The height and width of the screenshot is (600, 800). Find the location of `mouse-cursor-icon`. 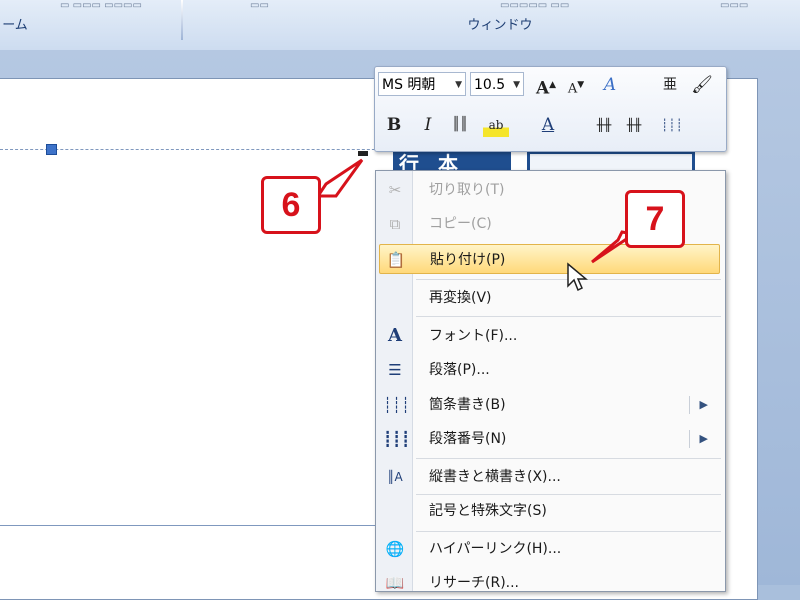

mouse-cursor-icon is located at coordinates (577, 277).